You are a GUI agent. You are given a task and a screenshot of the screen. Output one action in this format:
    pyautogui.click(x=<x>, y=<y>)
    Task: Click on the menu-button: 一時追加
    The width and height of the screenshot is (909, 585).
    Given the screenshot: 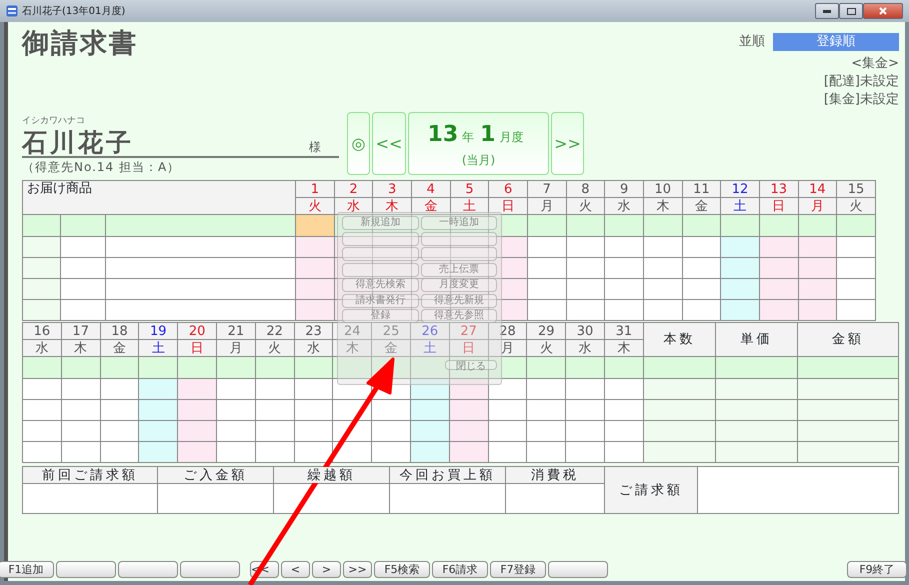 What is the action you would take?
    pyautogui.click(x=458, y=223)
    